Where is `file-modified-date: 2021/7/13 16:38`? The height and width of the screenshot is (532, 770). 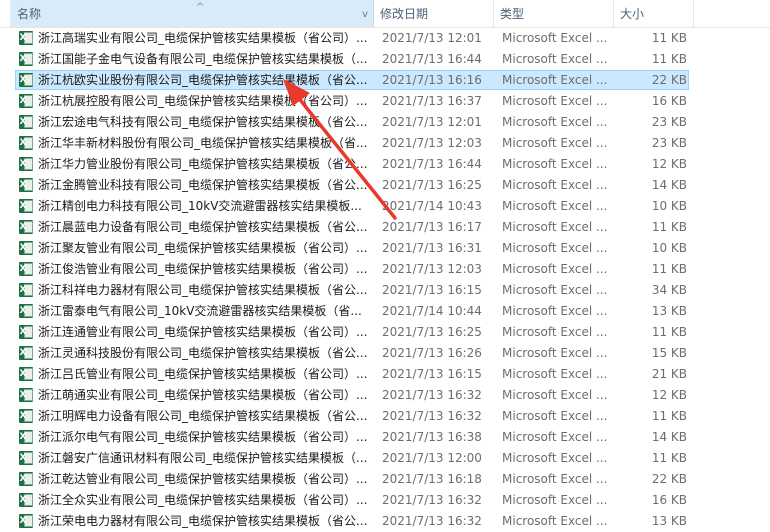
file-modified-date: 2021/7/13 16:38 is located at coordinates (432, 437).